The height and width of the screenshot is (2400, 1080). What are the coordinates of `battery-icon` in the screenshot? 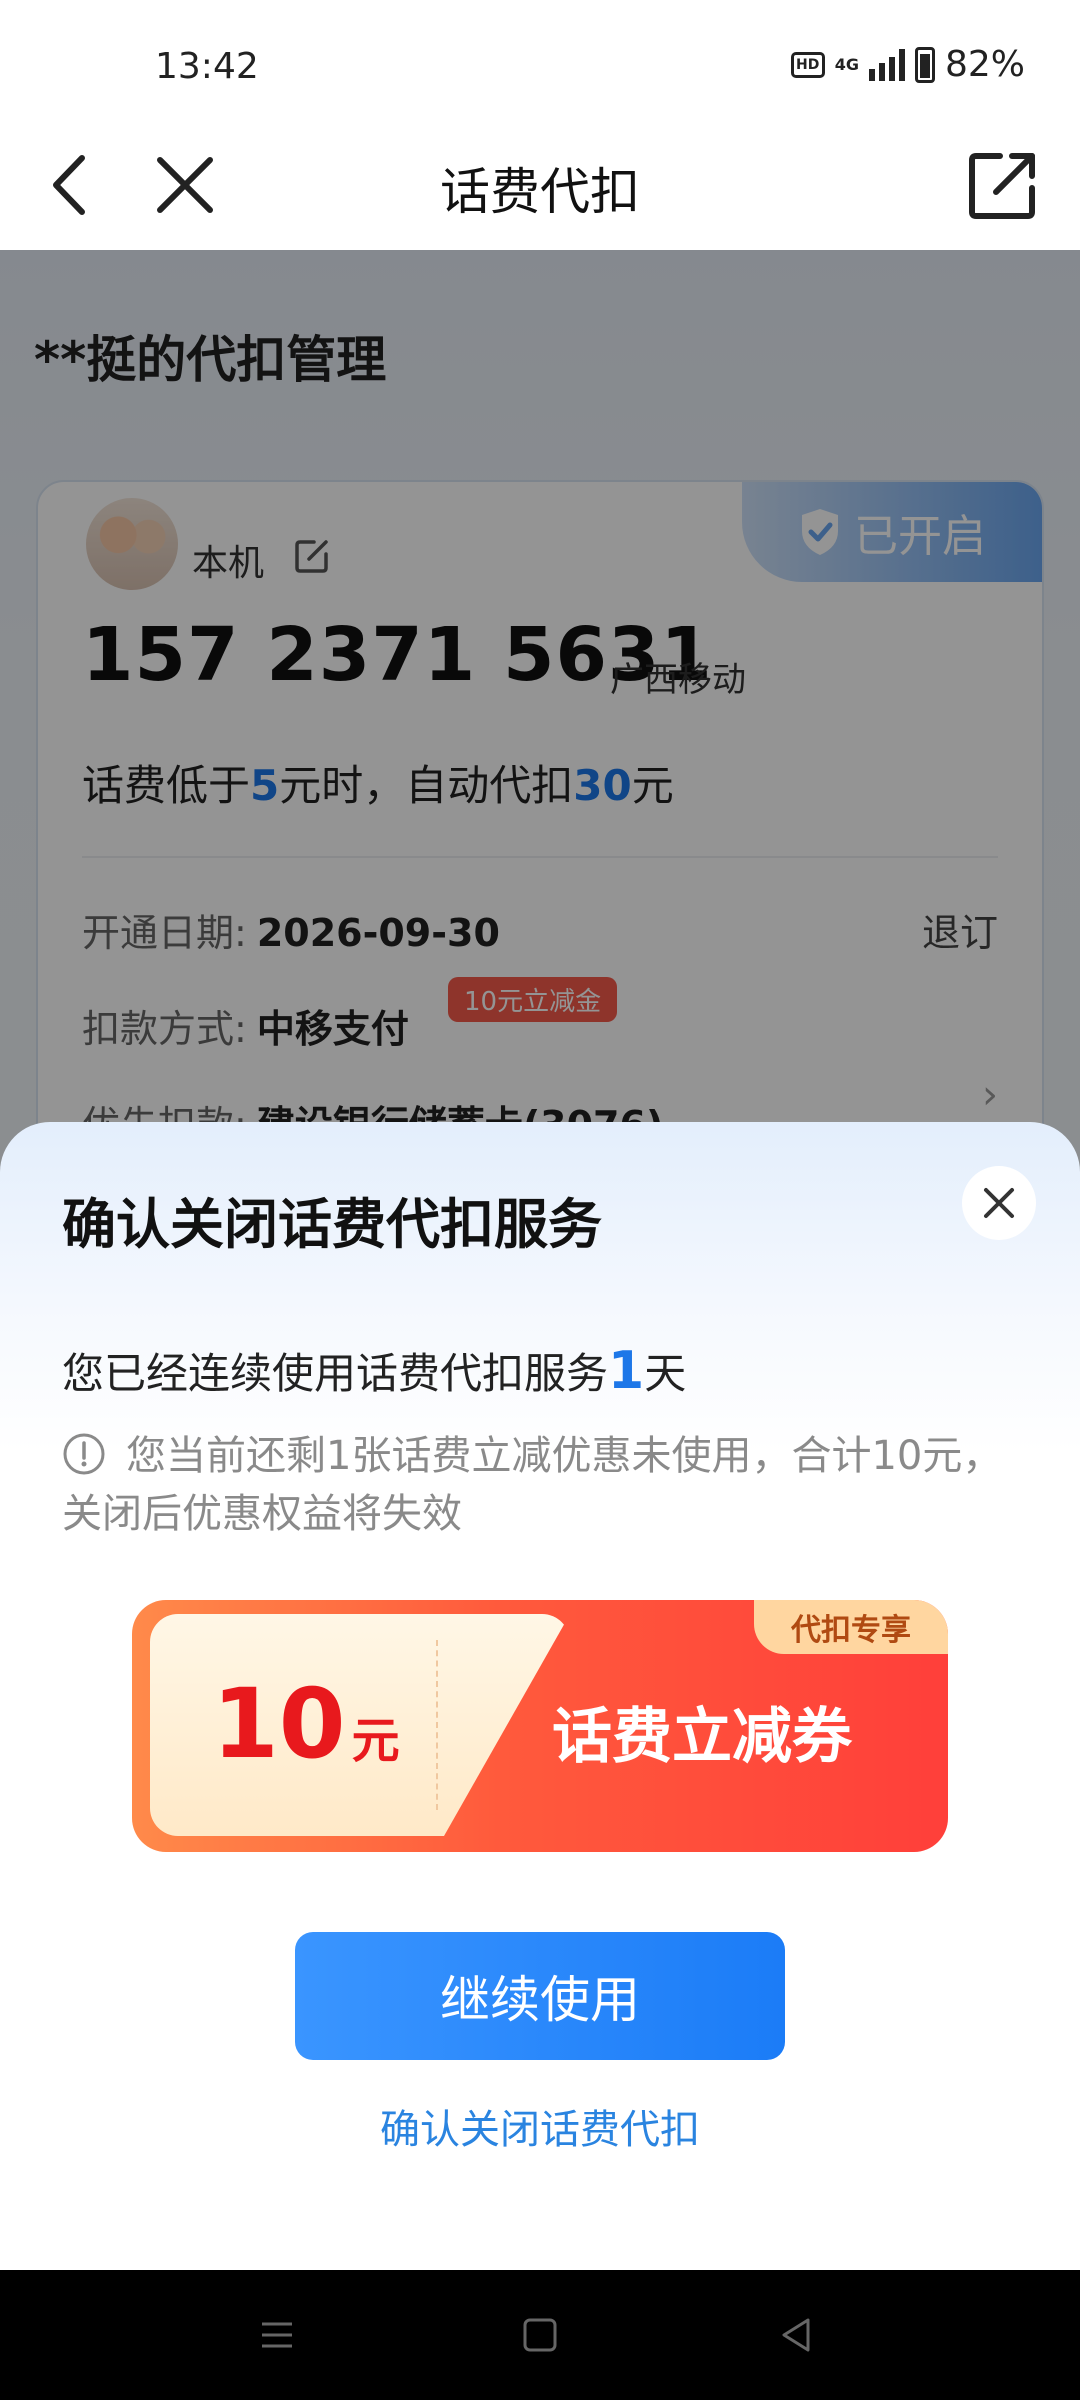 It's located at (924, 64).